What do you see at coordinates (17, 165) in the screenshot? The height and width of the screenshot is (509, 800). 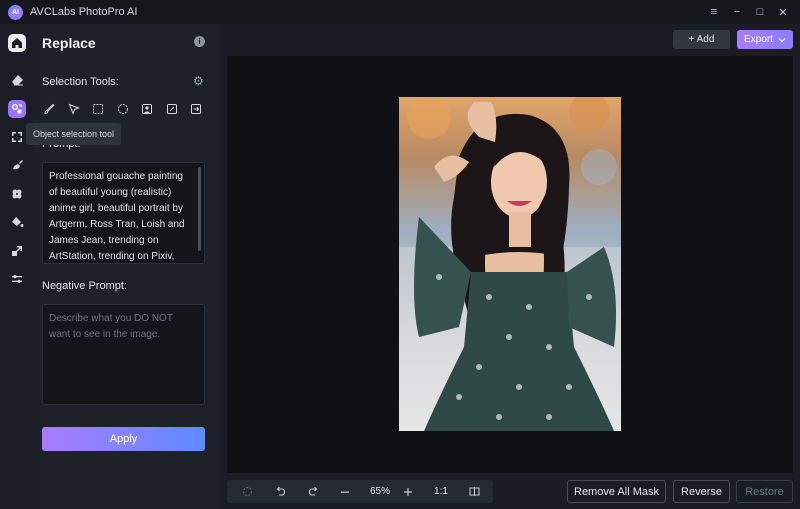 I see `paint-brush-icon` at bounding box center [17, 165].